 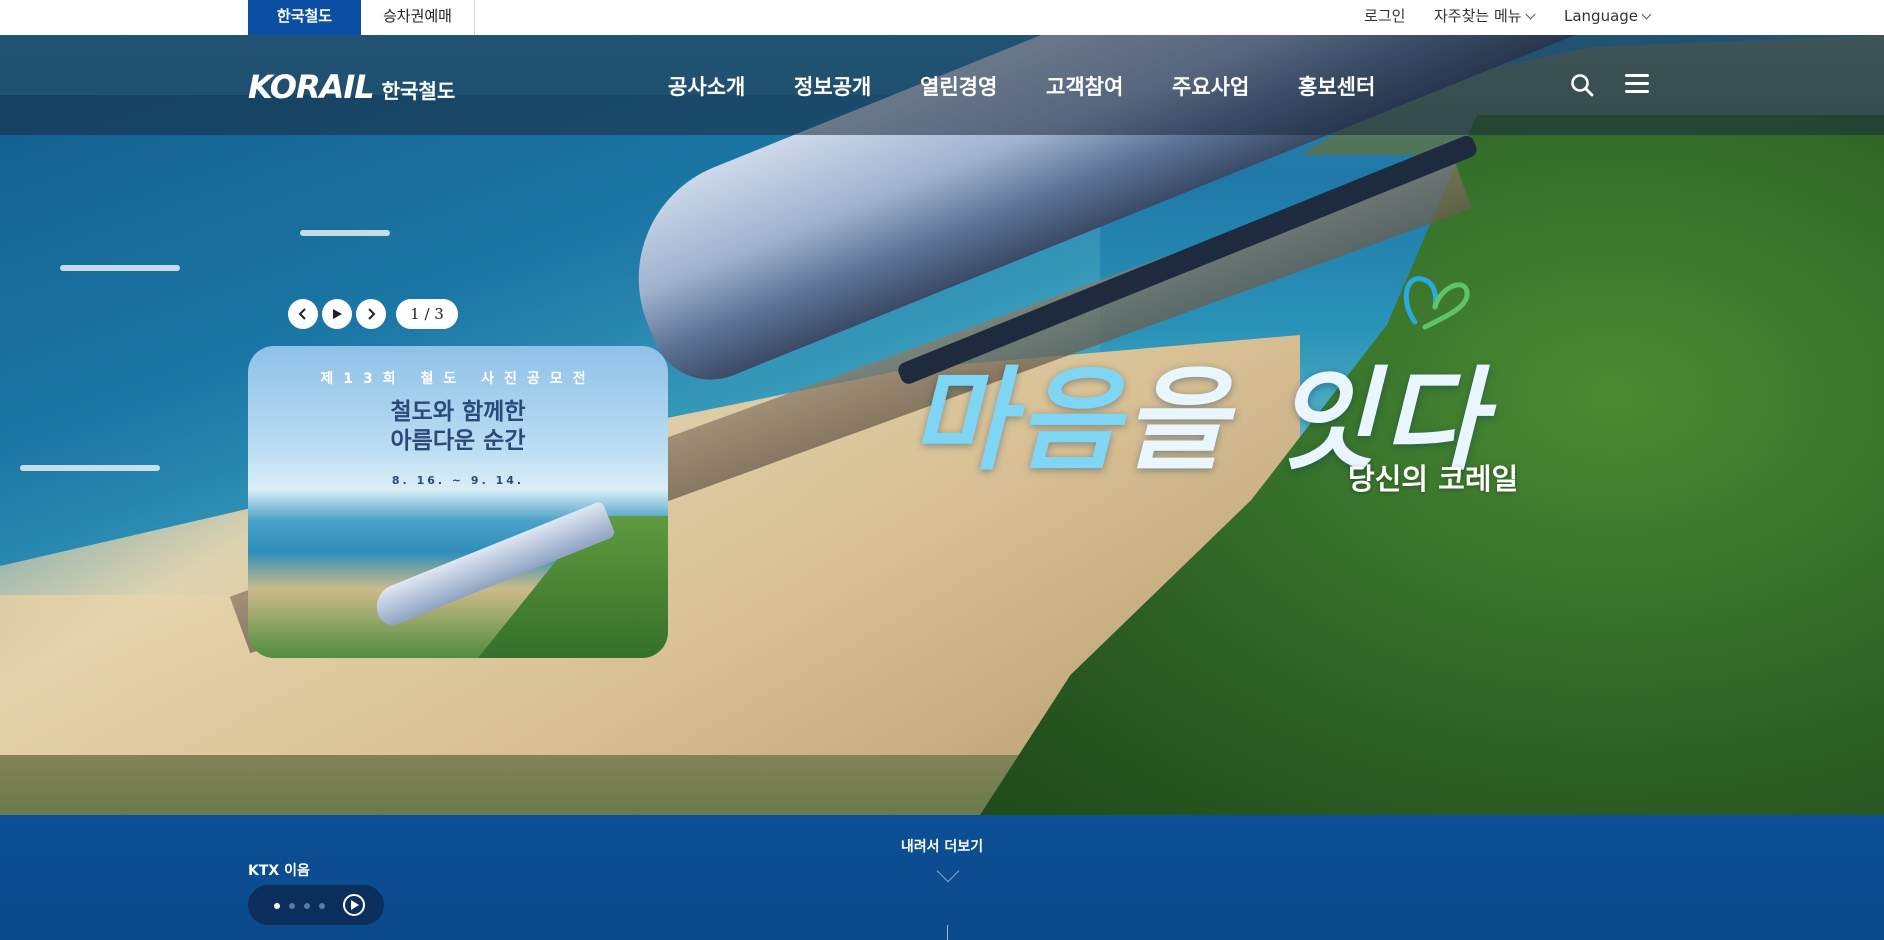 What do you see at coordinates (958, 86) in the screenshot?
I see `nav-item-open-management: 열린경영` at bounding box center [958, 86].